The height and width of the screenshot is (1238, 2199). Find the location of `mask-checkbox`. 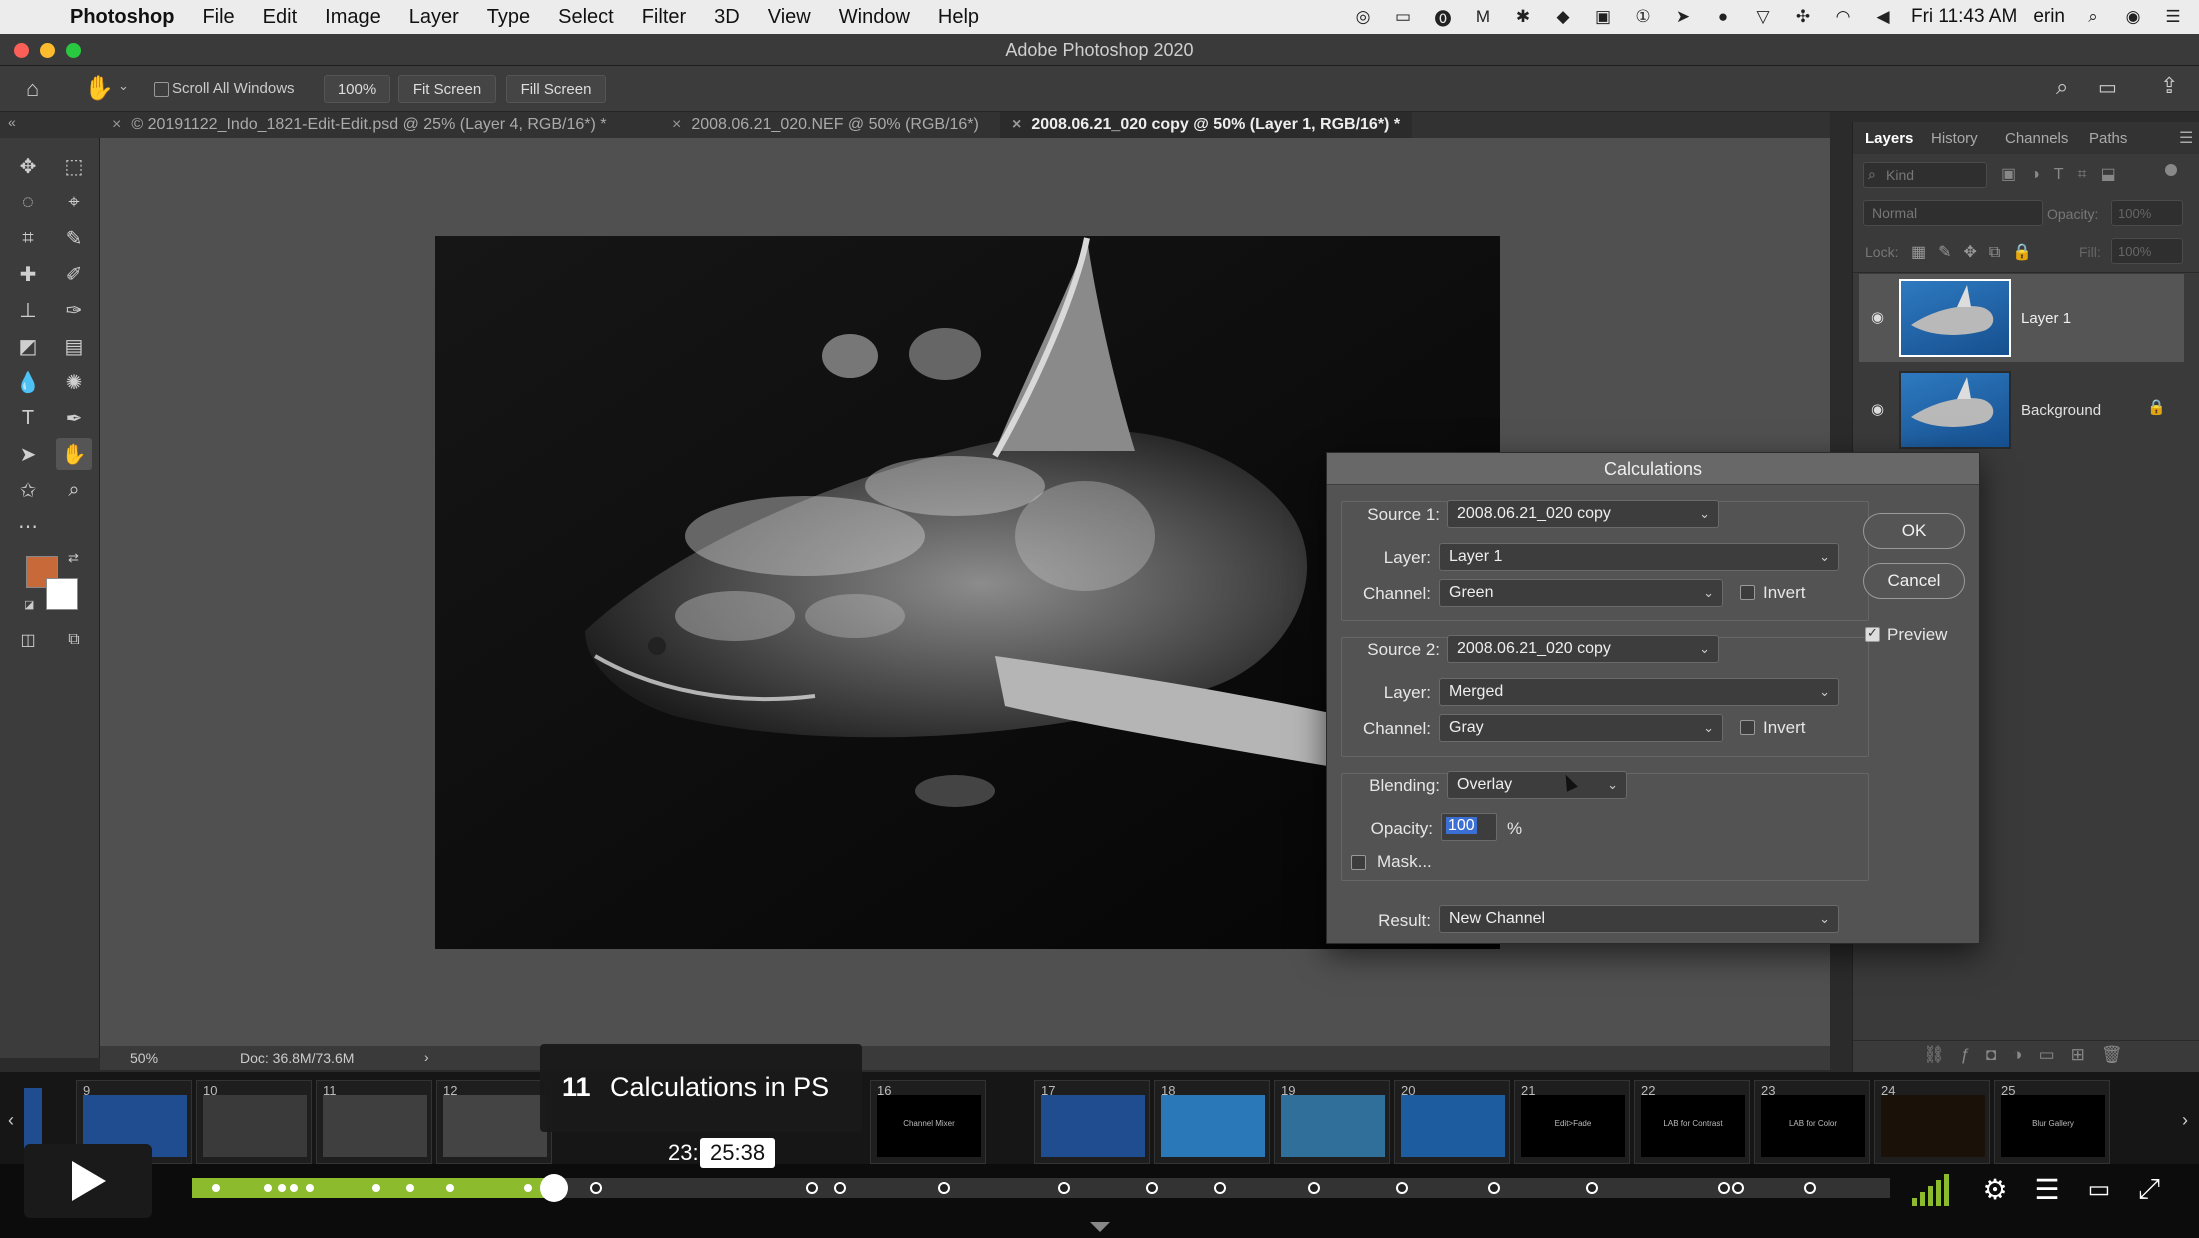

mask-checkbox is located at coordinates (1358, 862).